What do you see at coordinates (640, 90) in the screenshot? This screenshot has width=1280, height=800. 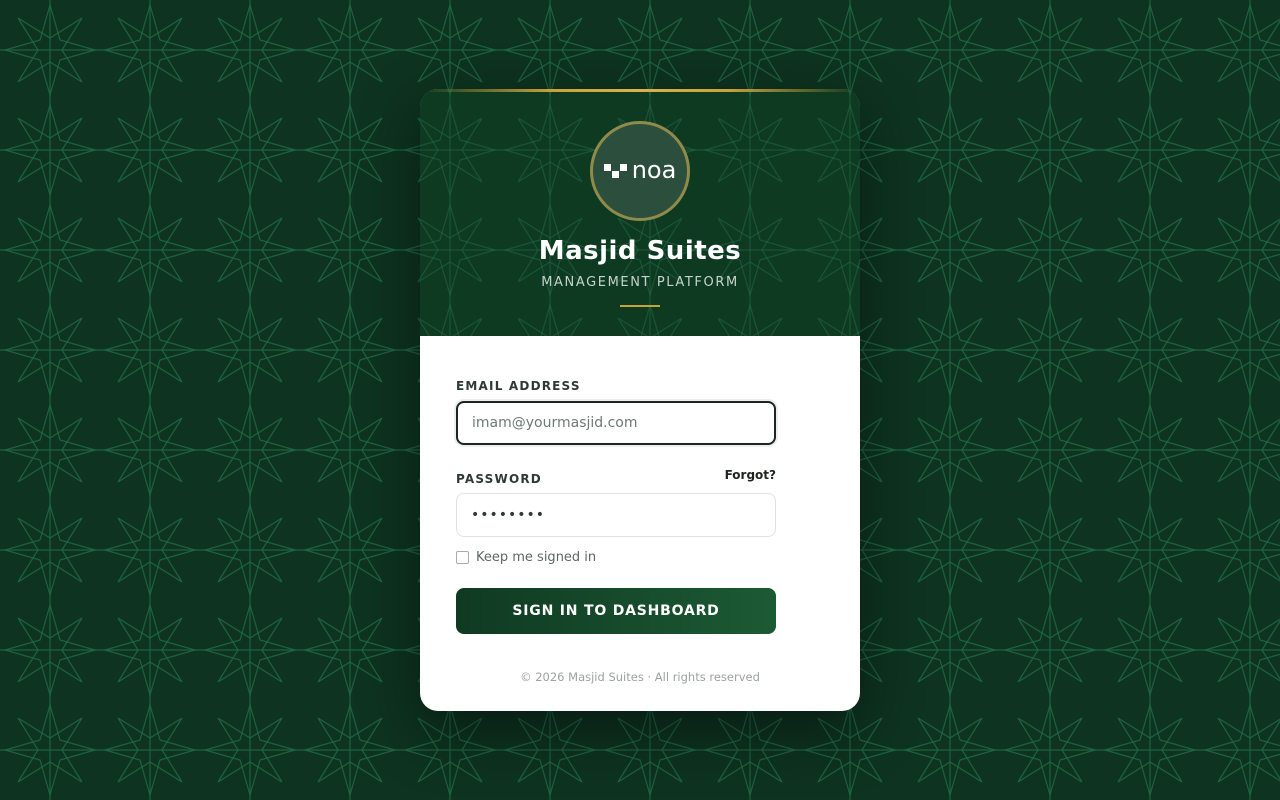 I see `header-gold-accent-line` at bounding box center [640, 90].